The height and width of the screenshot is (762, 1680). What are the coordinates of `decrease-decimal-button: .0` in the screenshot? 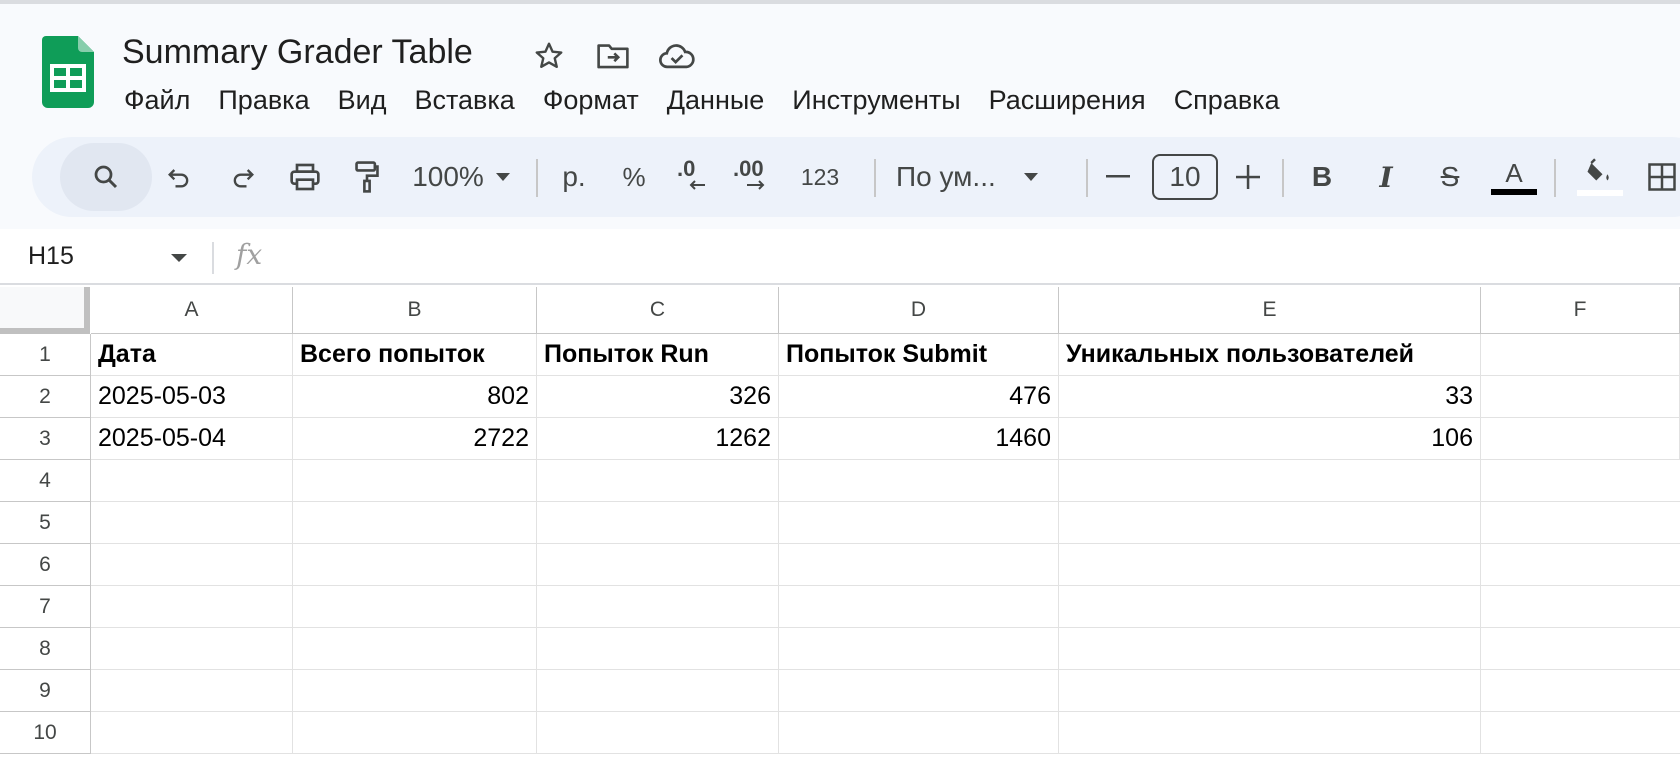 It's located at (692, 177).